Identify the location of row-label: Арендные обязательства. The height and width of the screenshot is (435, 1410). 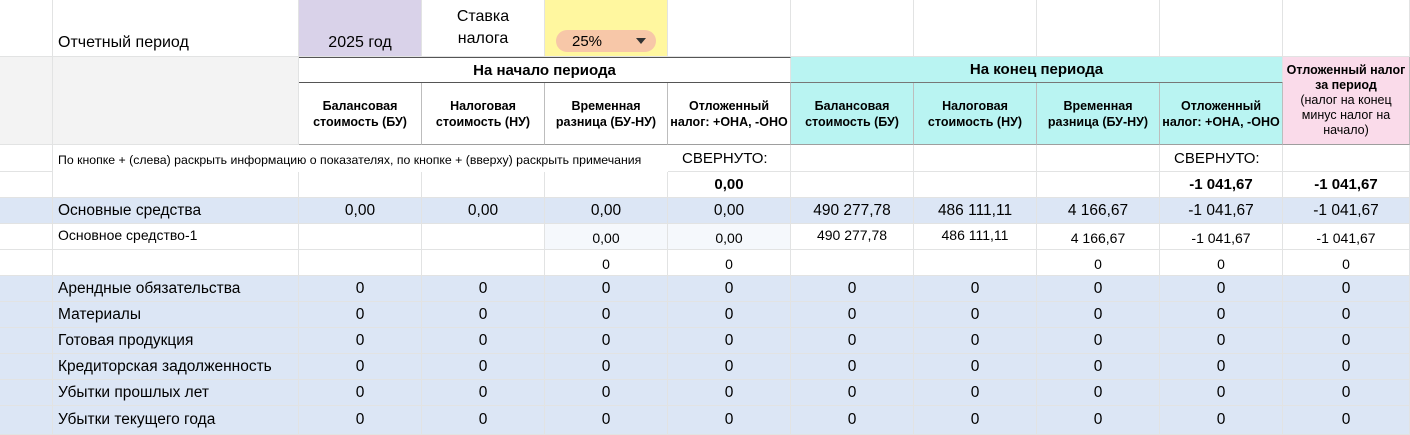
(176, 289).